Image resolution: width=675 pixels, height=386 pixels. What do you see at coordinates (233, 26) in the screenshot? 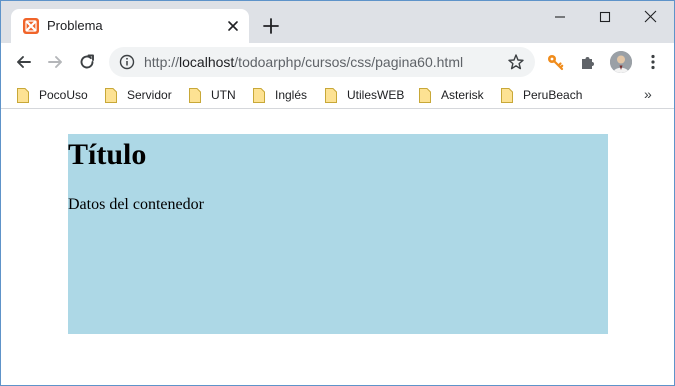
I see `tab-close-icon` at bounding box center [233, 26].